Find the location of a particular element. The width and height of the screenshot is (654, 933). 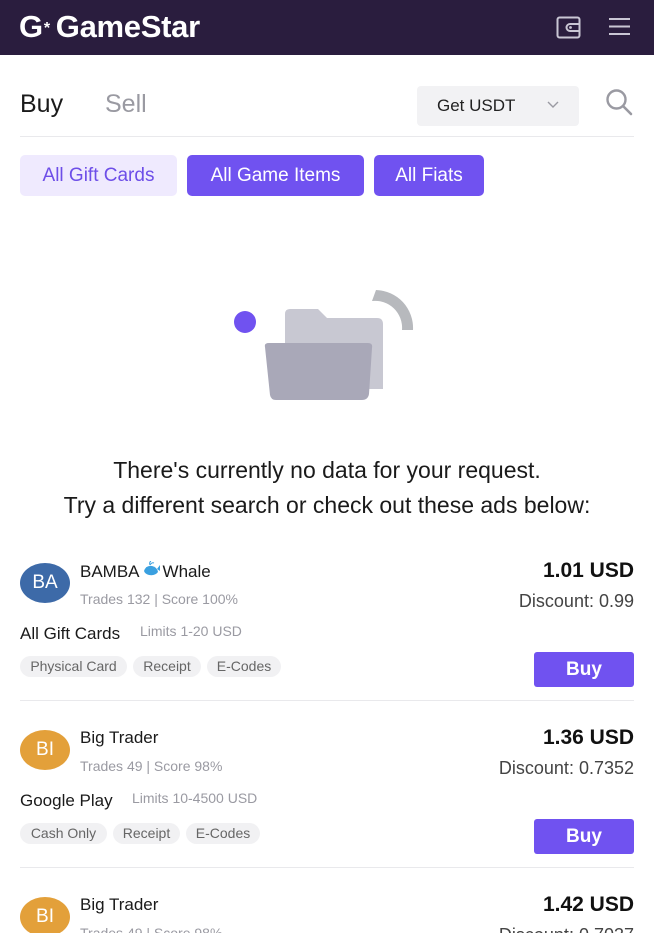

discount: Discount: 0.7352 is located at coordinates (566, 768).